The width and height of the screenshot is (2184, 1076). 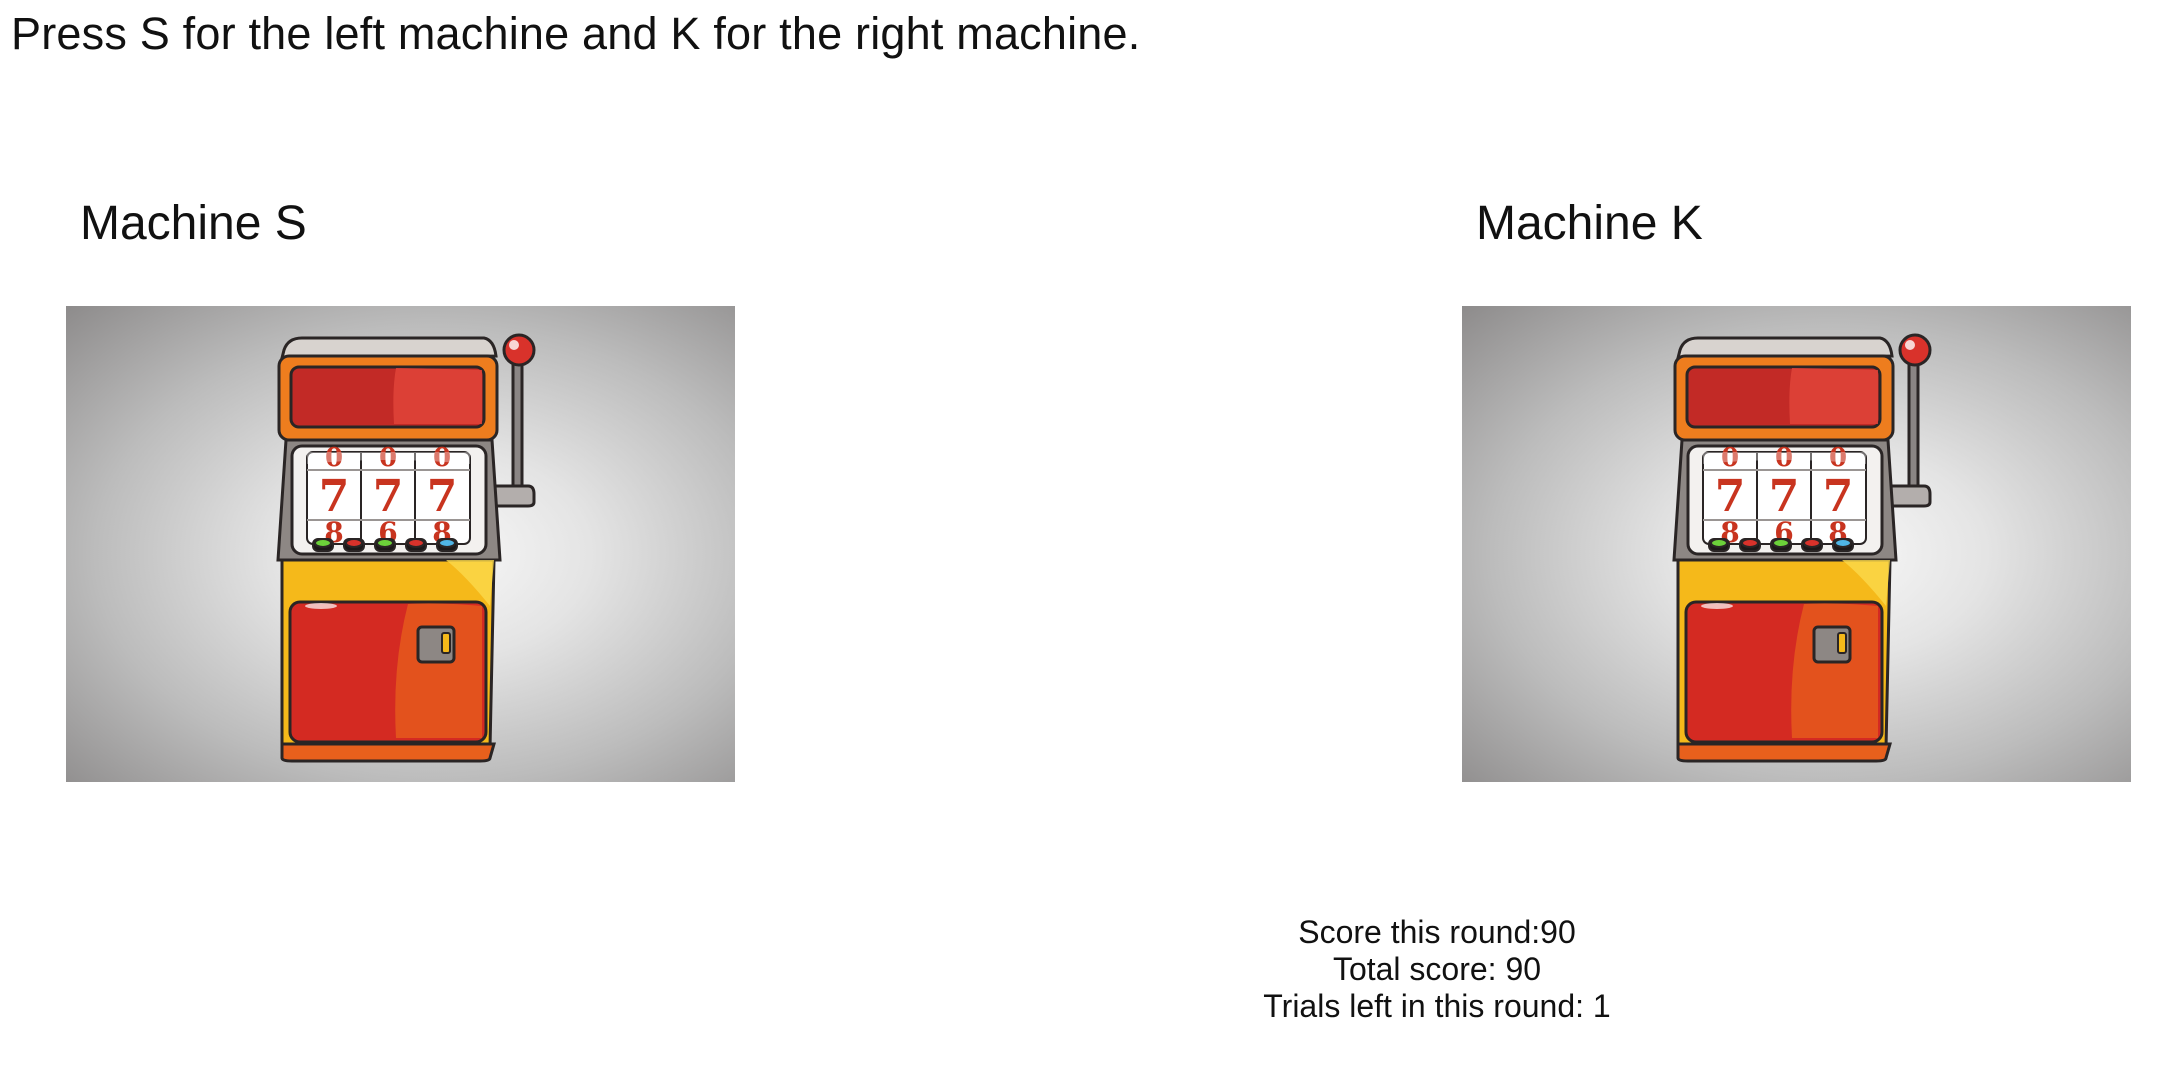 I want to click on machine-s-title: Machine S, so click(x=193, y=223).